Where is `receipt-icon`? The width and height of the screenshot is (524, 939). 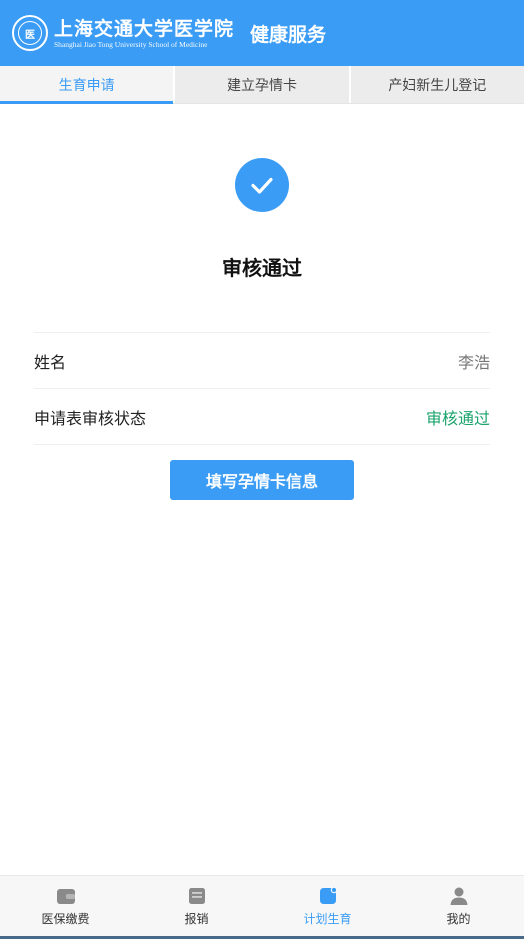
receipt-icon is located at coordinates (197, 896).